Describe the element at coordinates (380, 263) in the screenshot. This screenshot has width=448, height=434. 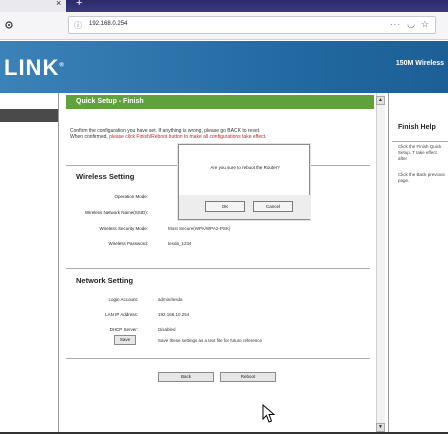
I see `panel-scrollbar` at that location.